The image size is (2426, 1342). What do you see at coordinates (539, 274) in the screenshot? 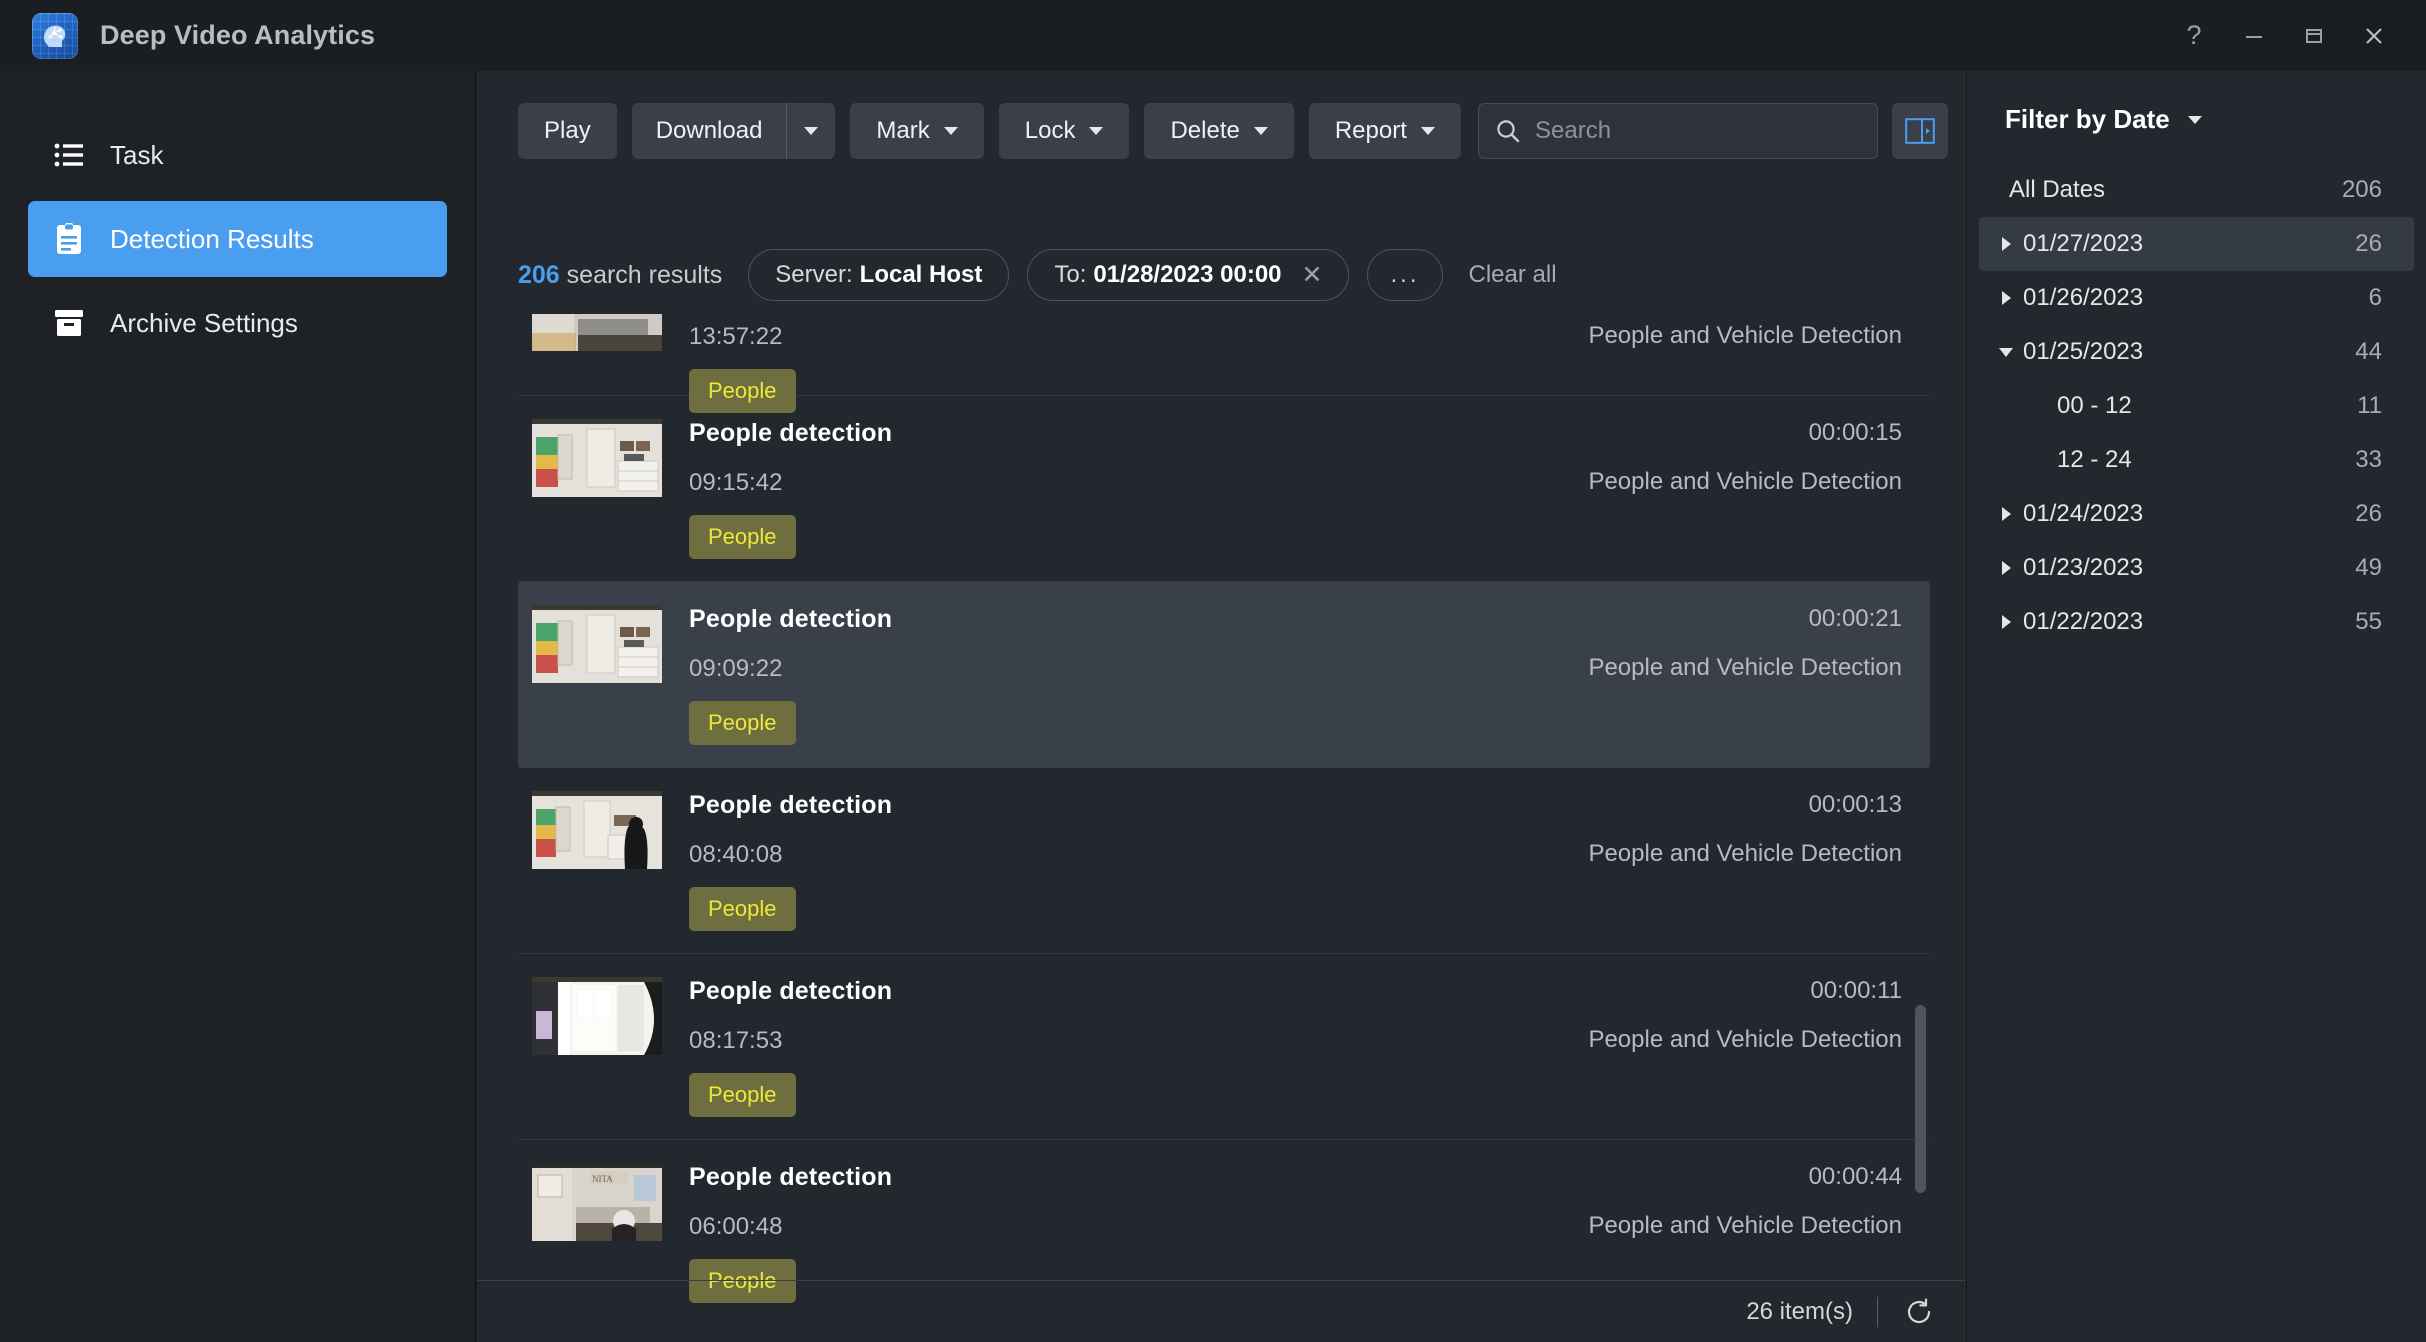
I see `results-number: 206` at bounding box center [539, 274].